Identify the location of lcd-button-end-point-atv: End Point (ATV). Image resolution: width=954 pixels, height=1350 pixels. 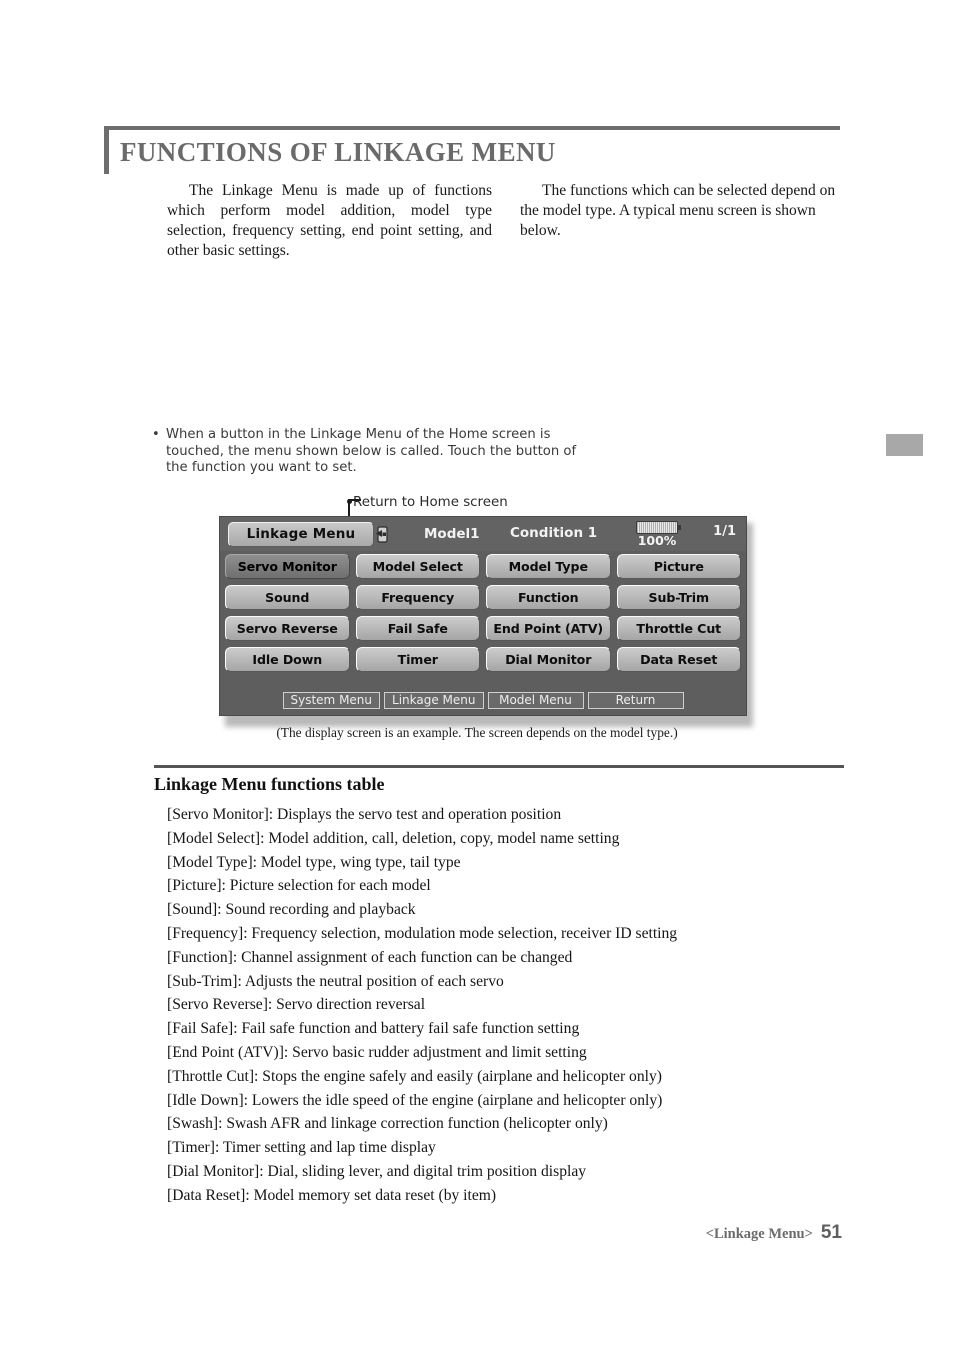
(548, 628).